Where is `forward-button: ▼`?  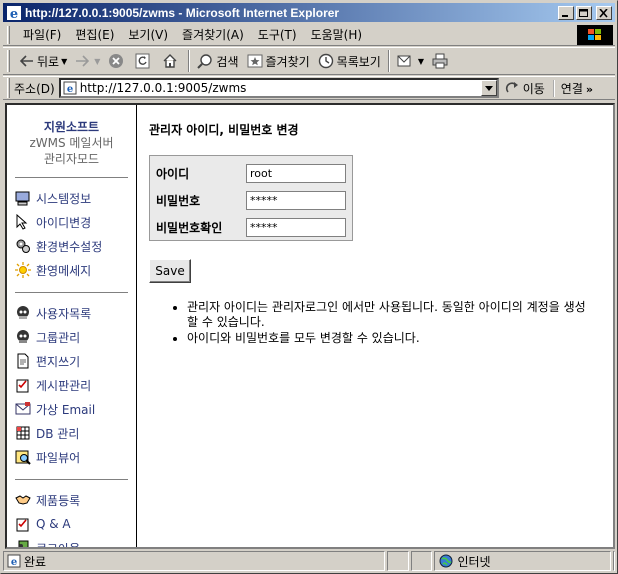 forward-button: ▼ is located at coordinates (87, 61).